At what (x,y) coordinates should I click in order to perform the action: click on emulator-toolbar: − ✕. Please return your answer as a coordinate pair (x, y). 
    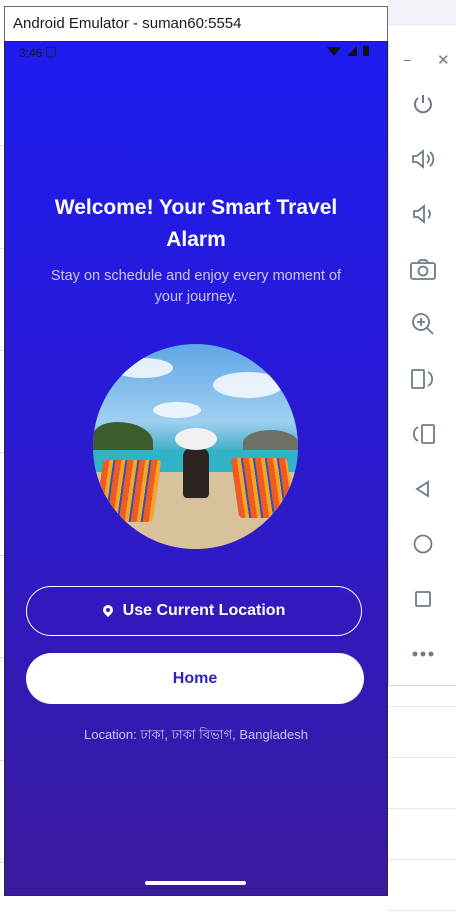
    Looking at the image, I should click on (422, 364).